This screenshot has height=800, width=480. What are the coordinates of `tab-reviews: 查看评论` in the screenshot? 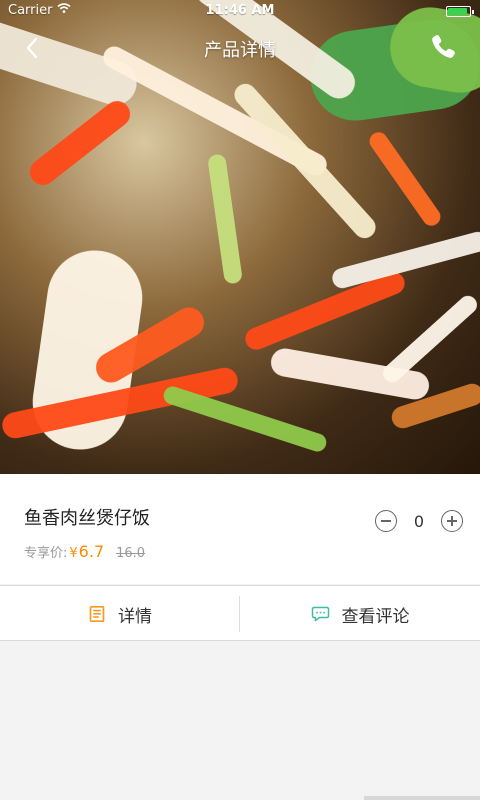 It's located at (360, 614).